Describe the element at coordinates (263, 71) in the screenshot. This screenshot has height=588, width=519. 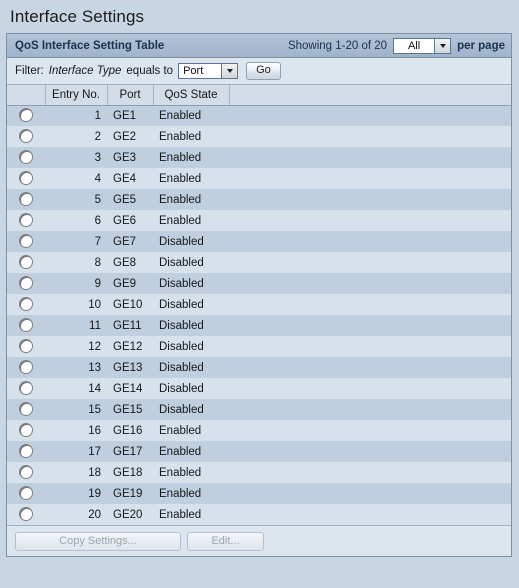
I see `go-button: Go` at that location.